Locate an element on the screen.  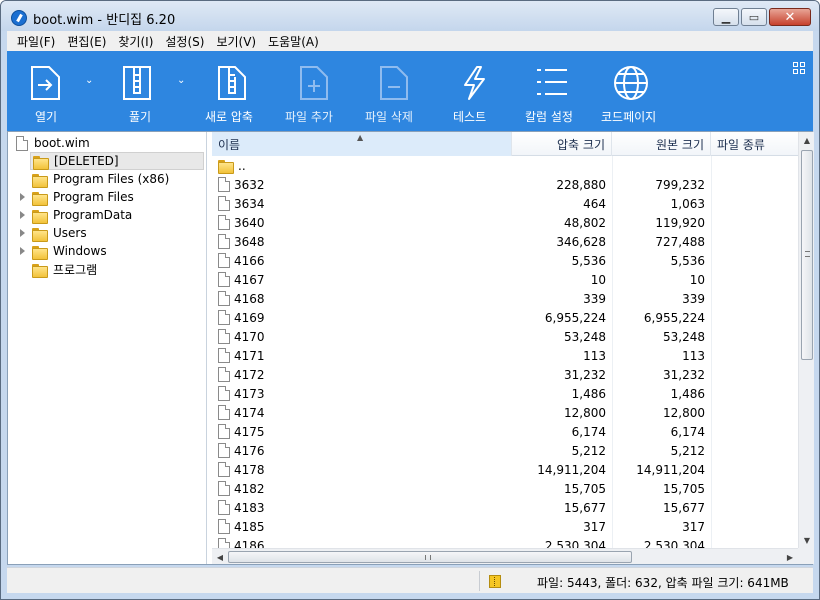
file-row: 4169 6,955,224 6,955,224 is located at coordinates (505, 317).